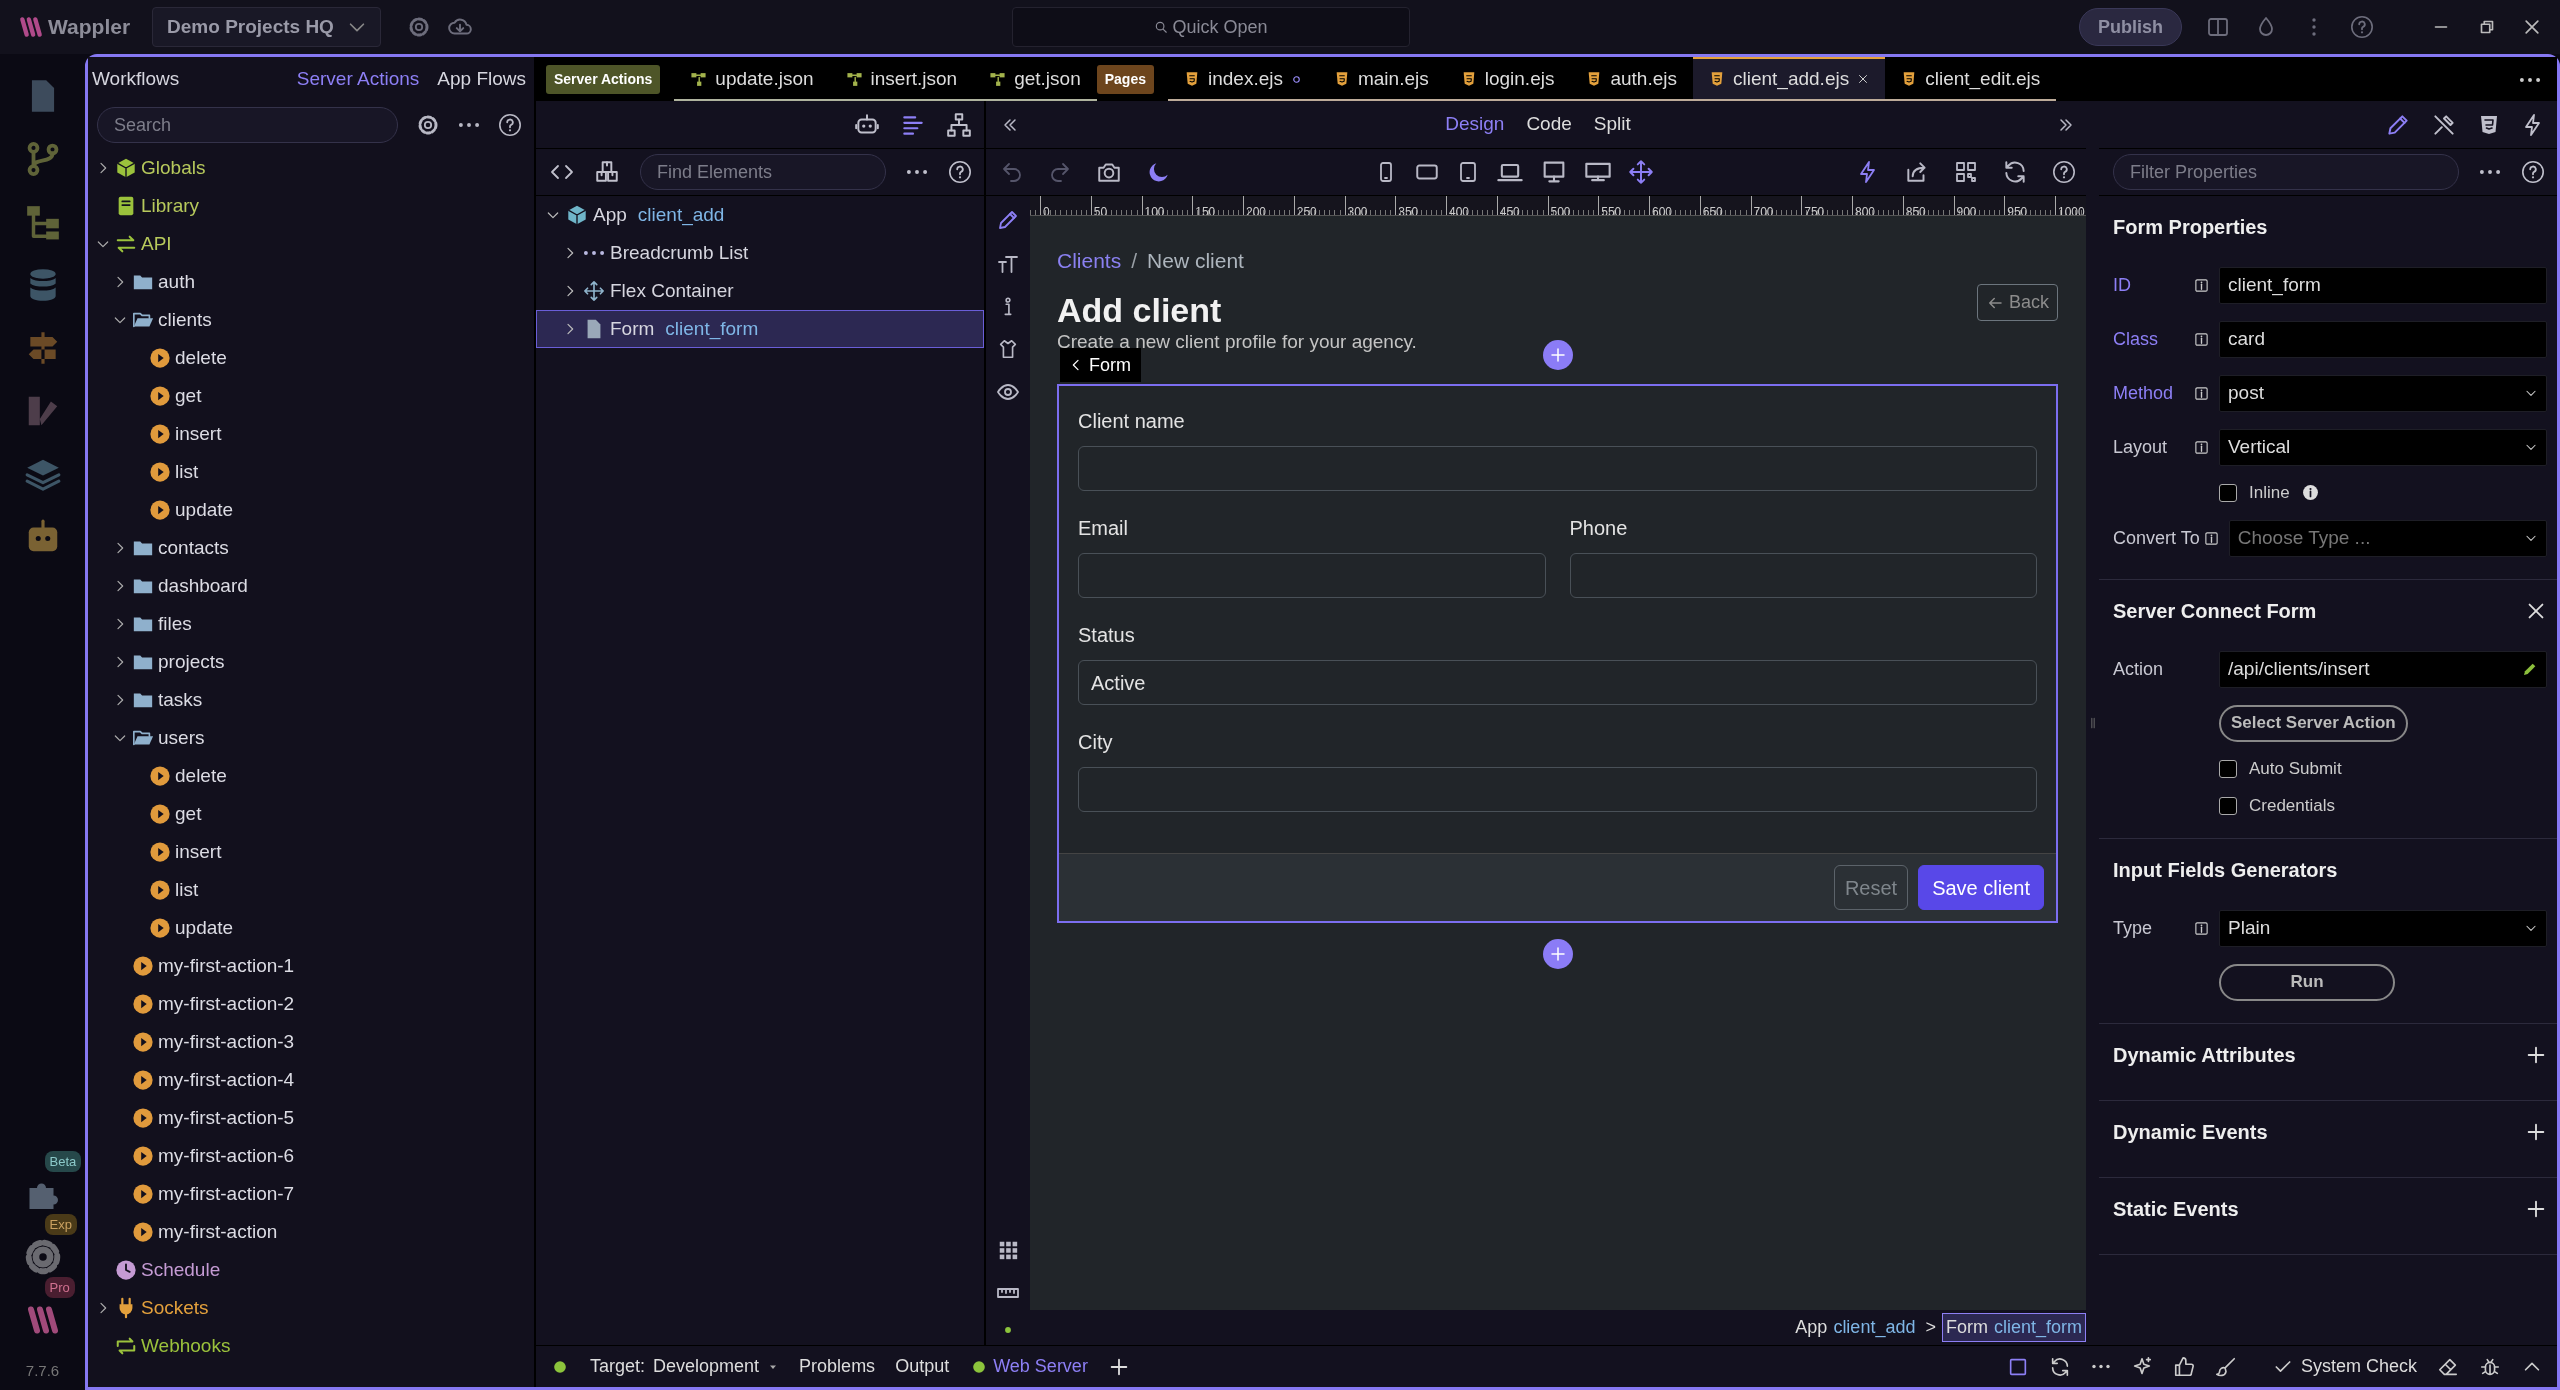 The height and width of the screenshot is (1390, 2560). I want to click on panel-tab: Problems, so click(837, 1366).